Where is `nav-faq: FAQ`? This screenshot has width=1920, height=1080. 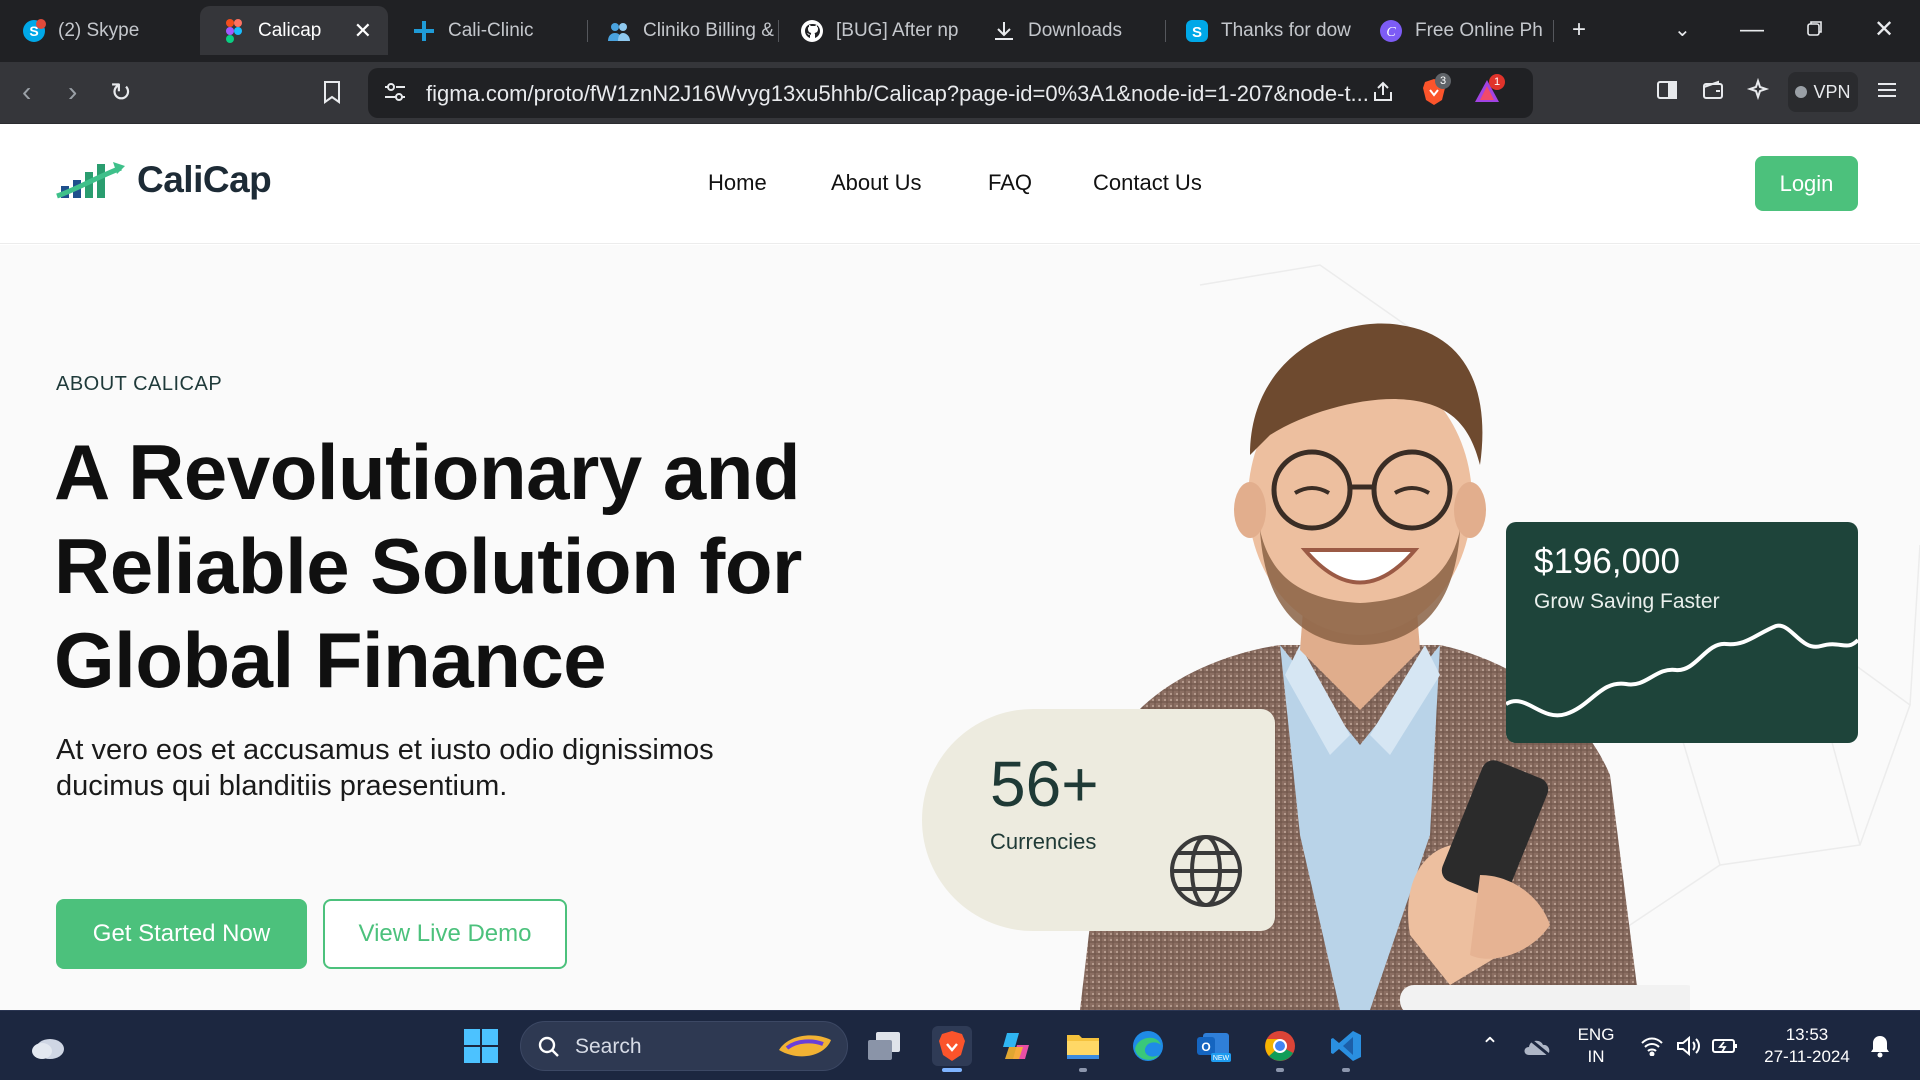 nav-faq: FAQ is located at coordinates (1010, 183).